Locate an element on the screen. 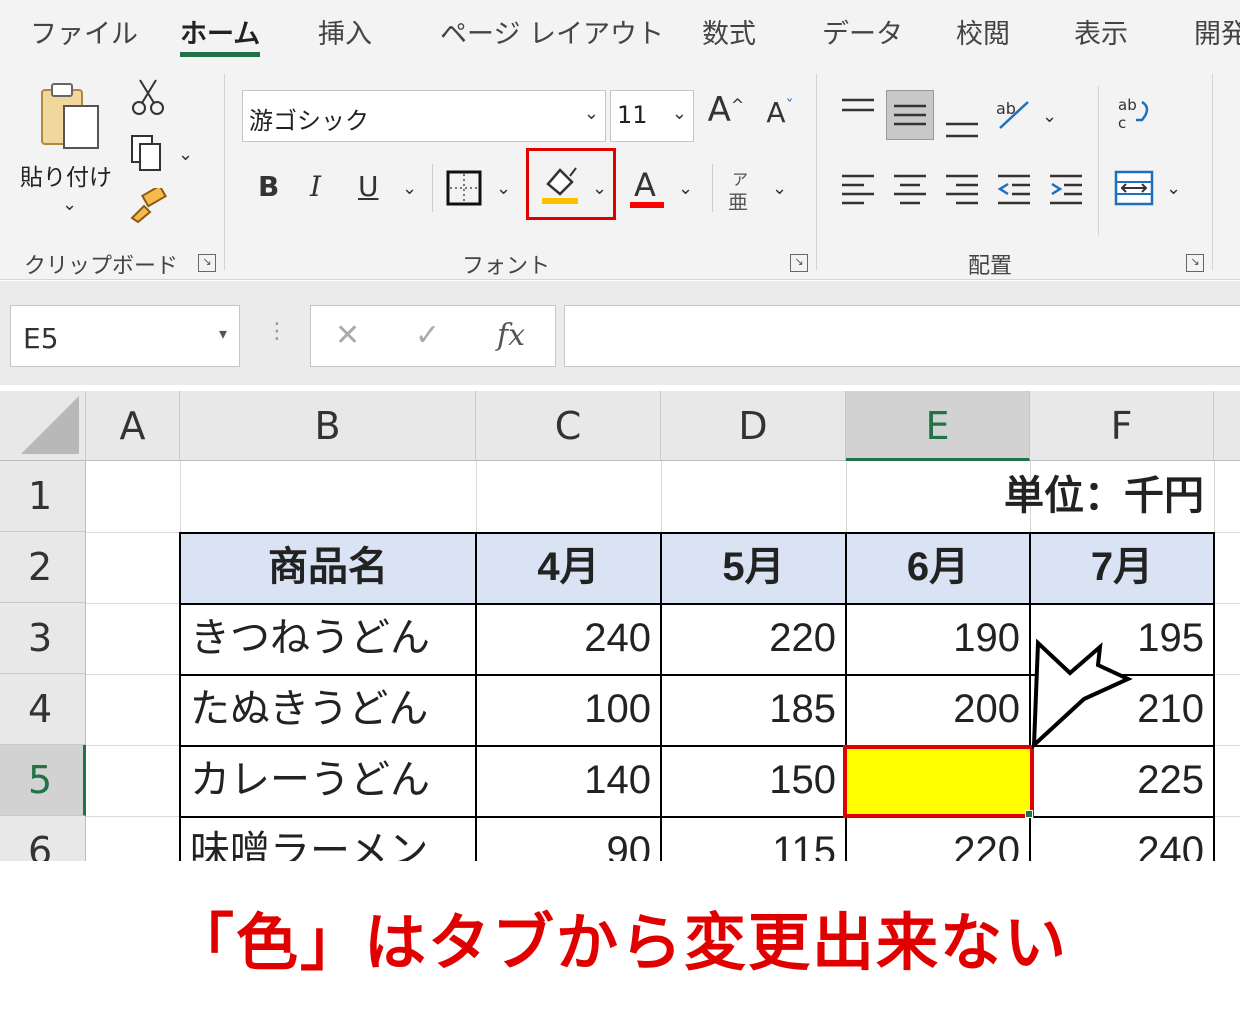  product-cell: きつねうどん is located at coordinates (328, 638).